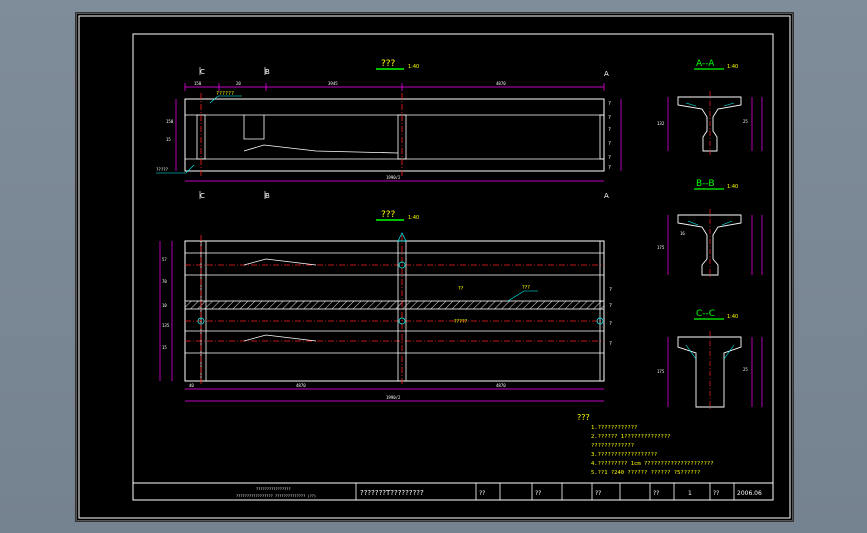 Image resolution: width=867 pixels, height=533 pixels. I want to click on section-b-b: B--B 1:40 16 175, so click(710, 229).